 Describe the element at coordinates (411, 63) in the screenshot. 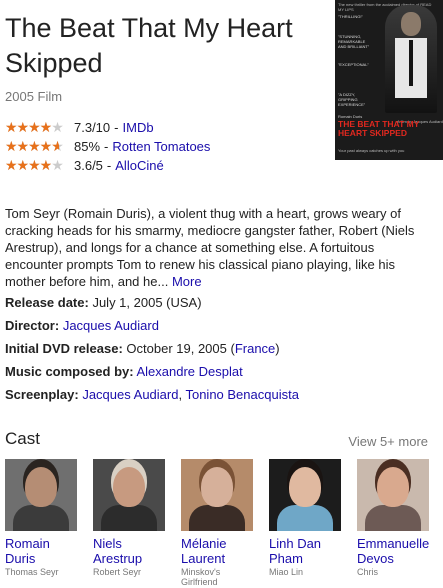

I see `poster-tie` at that location.